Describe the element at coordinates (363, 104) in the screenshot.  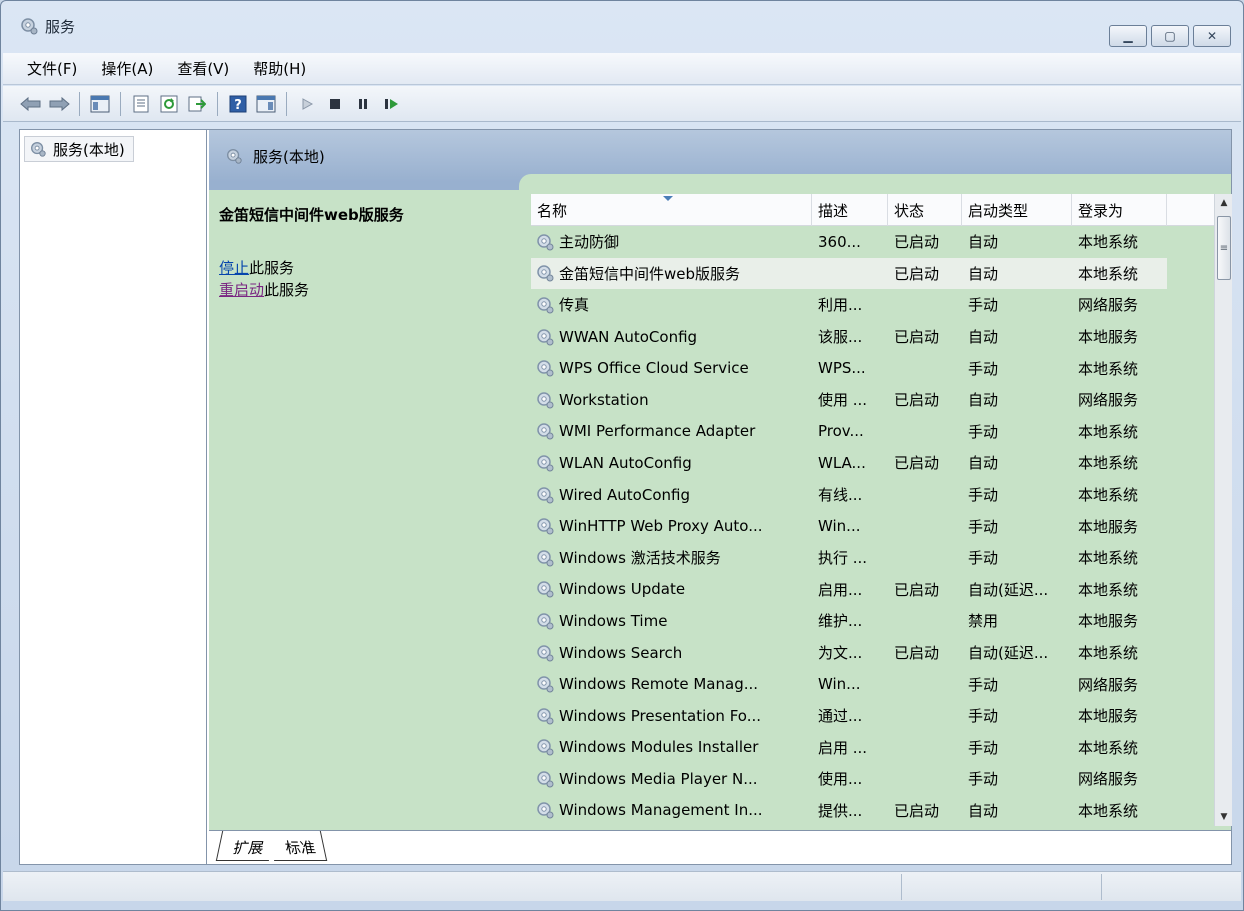
I see `pause-service-icon` at that location.